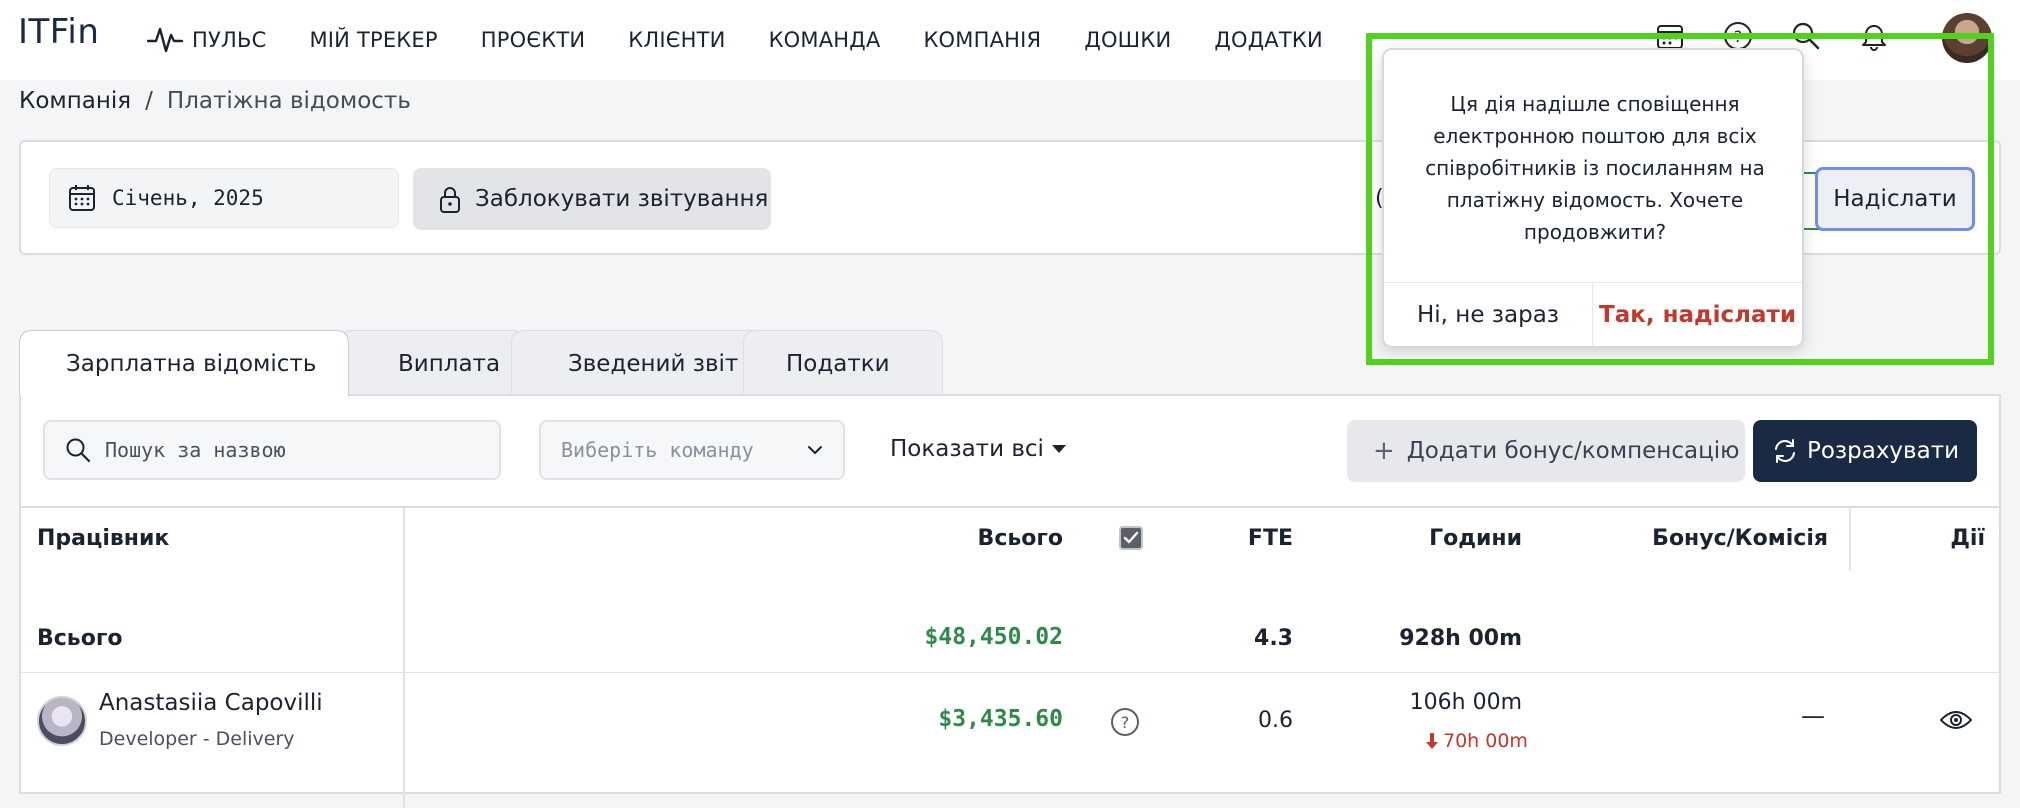  What do you see at coordinates (1273, 638) in the screenshot?
I see `totals-fte: 4.3` at bounding box center [1273, 638].